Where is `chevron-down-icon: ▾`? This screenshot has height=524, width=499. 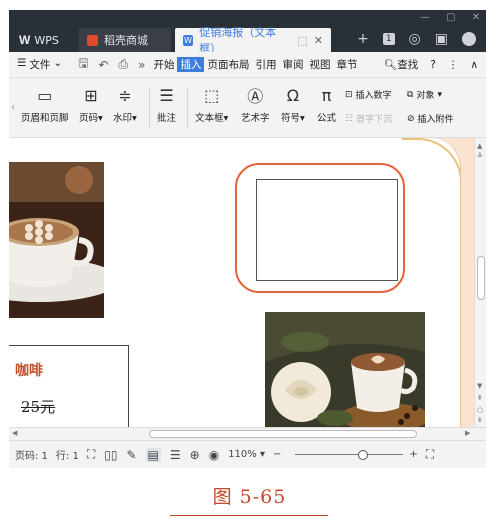
chevron-down-icon: ▾ is located at coordinates (439, 94).